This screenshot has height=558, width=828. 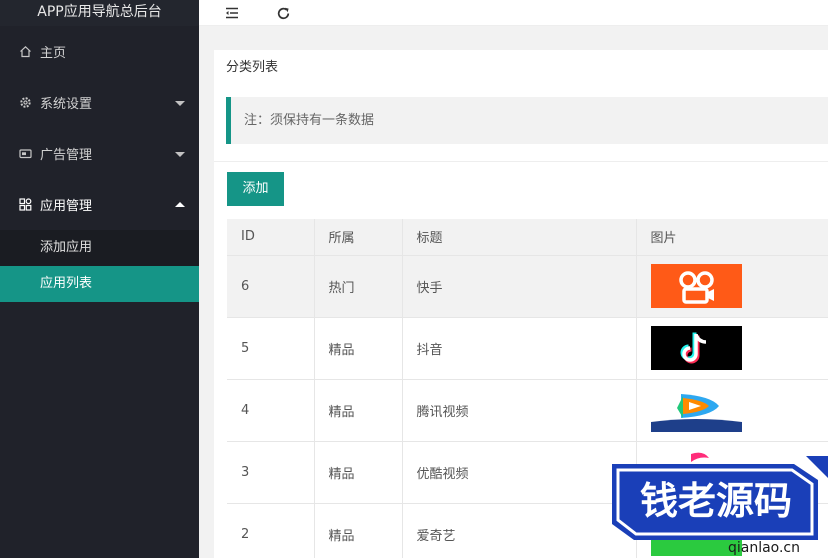 What do you see at coordinates (99, 13) in the screenshot?
I see `app-title: APP应用导航总后台` at bounding box center [99, 13].